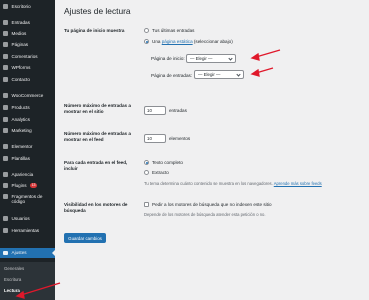 This screenshot has width=369, height=300. Describe the element at coordinates (5, 95) in the screenshot. I see `woocommerce-icon` at that location.